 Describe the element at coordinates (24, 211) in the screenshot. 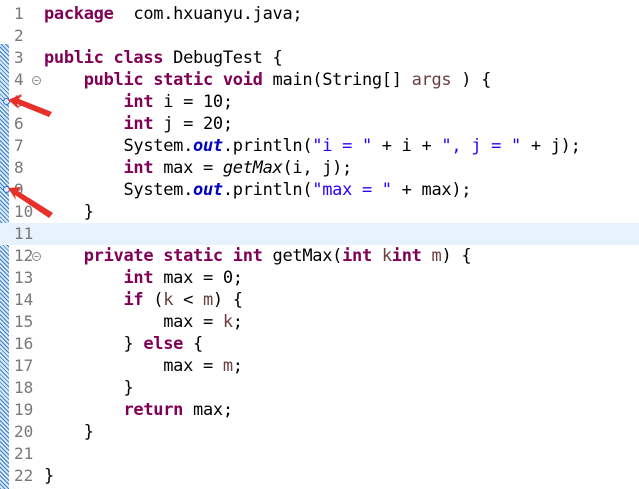

I see `line-number: 10` at that location.